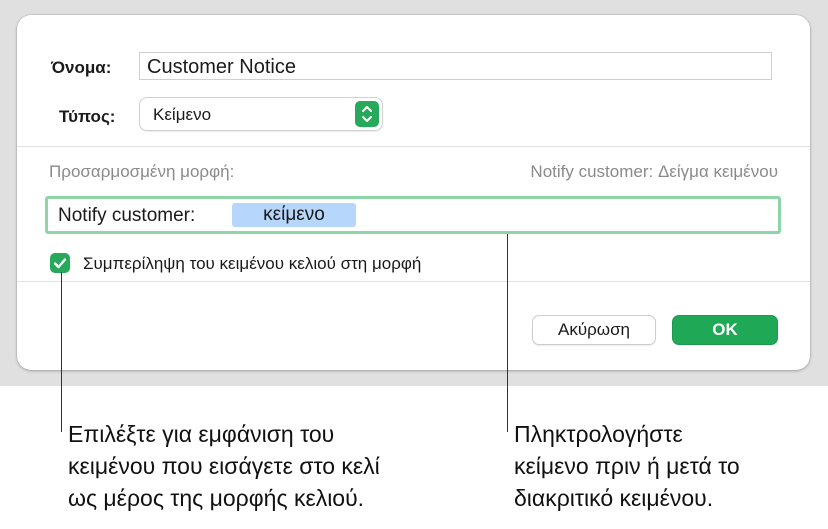  Describe the element at coordinates (455, 66) in the screenshot. I see `name-field: Customer Notice` at that location.